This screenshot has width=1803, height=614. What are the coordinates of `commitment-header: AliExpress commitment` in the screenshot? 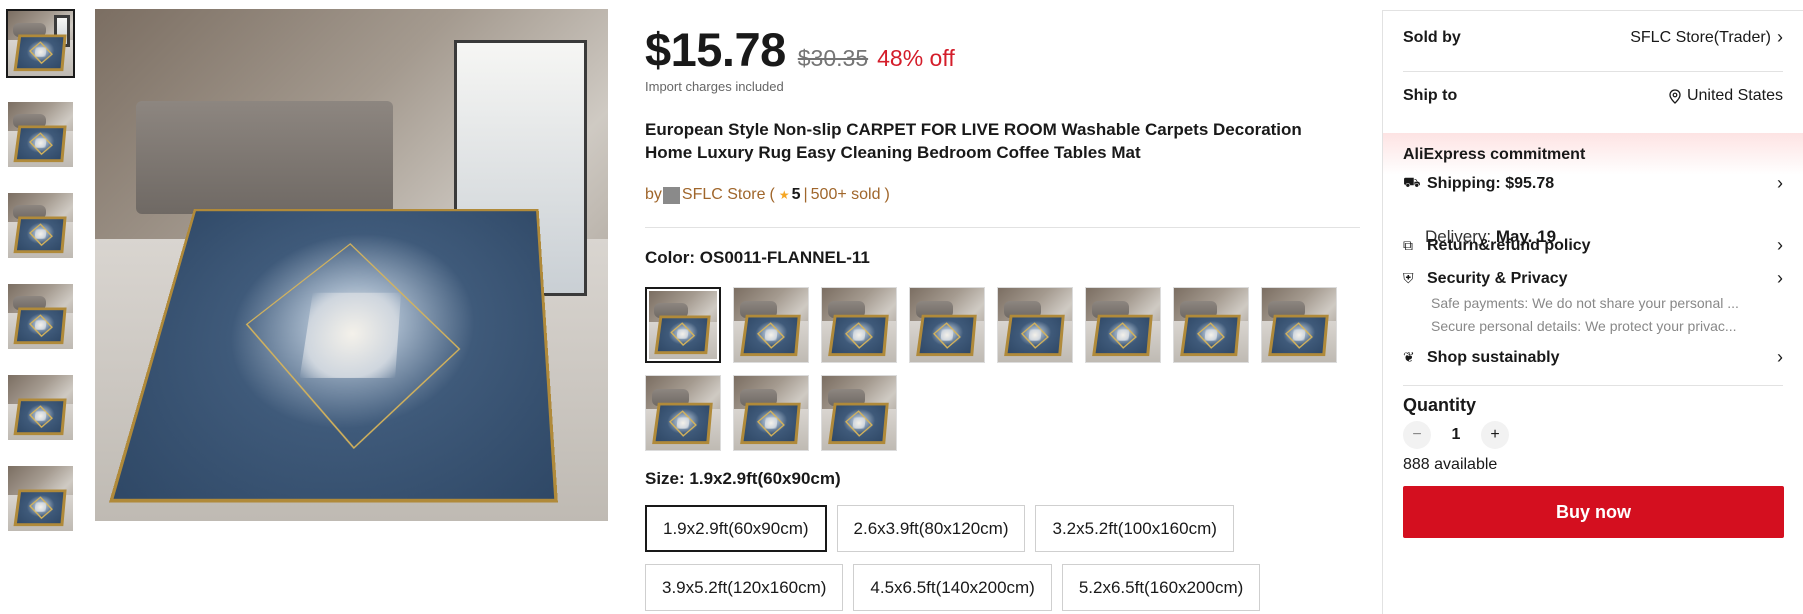 It's located at (1593, 154).